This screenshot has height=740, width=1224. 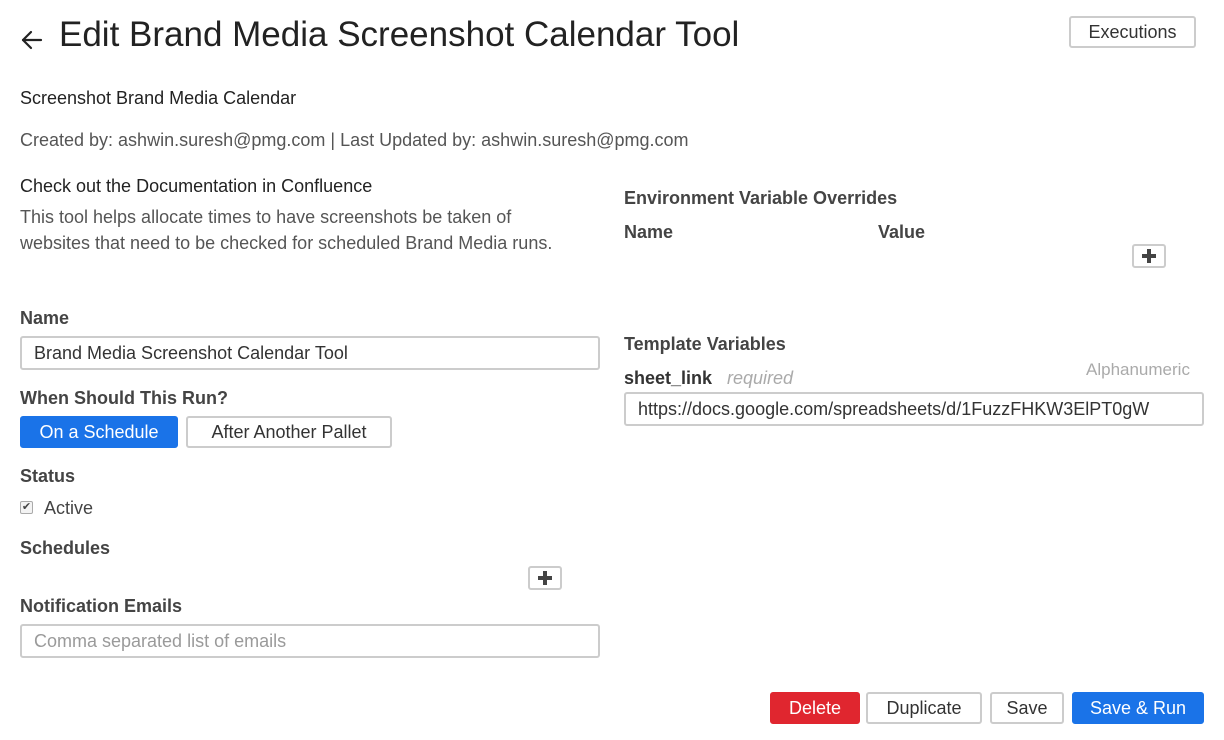 What do you see at coordinates (1138, 369) in the screenshot?
I see `variable-type-hint: Alphanumeric` at bounding box center [1138, 369].